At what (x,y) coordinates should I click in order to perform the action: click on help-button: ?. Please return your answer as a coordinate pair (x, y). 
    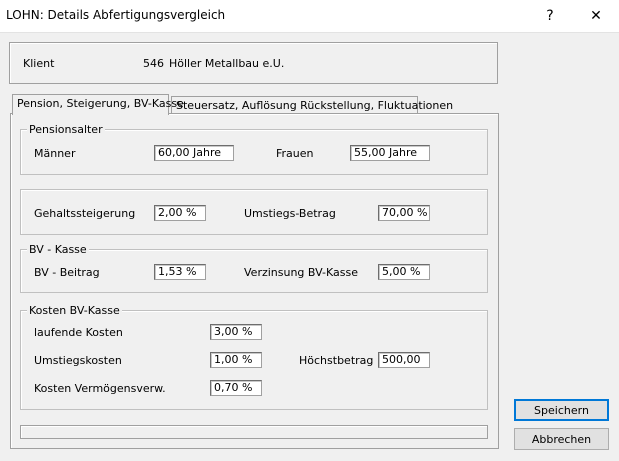
    Looking at the image, I should click on (550, 16).